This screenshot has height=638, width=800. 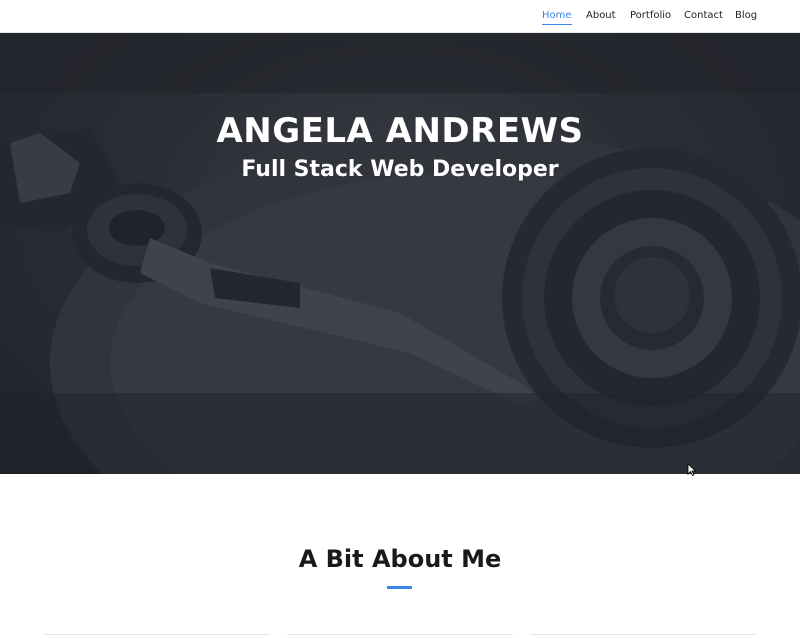 I want to click on nav-item-about: About, so click(x=601, y=15).